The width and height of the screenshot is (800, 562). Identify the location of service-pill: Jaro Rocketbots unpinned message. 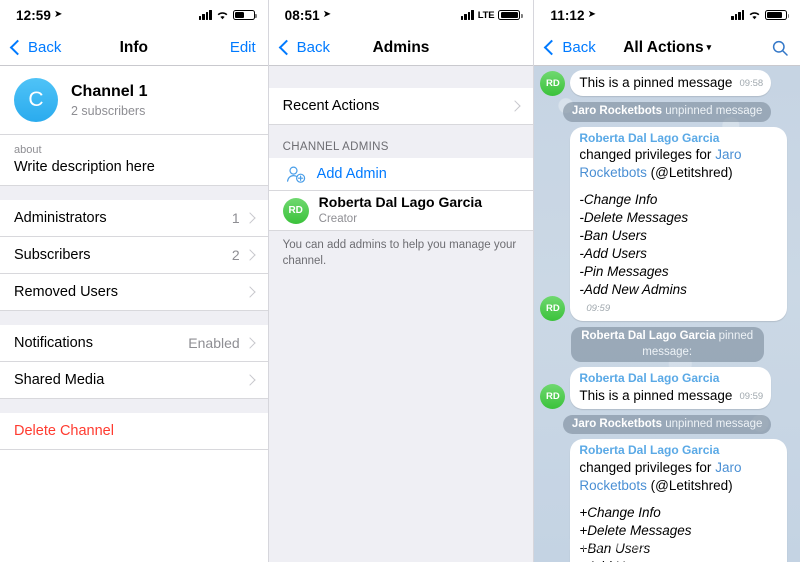
(667, 112).